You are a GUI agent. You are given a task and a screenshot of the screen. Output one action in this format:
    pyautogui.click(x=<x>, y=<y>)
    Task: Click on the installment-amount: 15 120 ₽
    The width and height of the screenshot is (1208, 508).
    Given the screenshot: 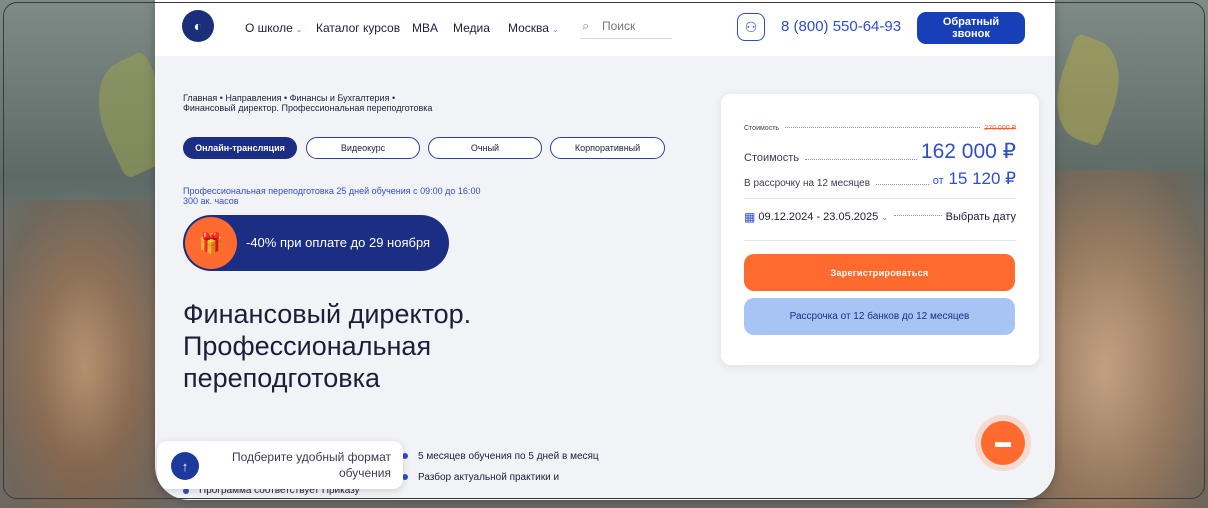 What is the action you would take?
    pyautogui.click(x=982, y=178)
    